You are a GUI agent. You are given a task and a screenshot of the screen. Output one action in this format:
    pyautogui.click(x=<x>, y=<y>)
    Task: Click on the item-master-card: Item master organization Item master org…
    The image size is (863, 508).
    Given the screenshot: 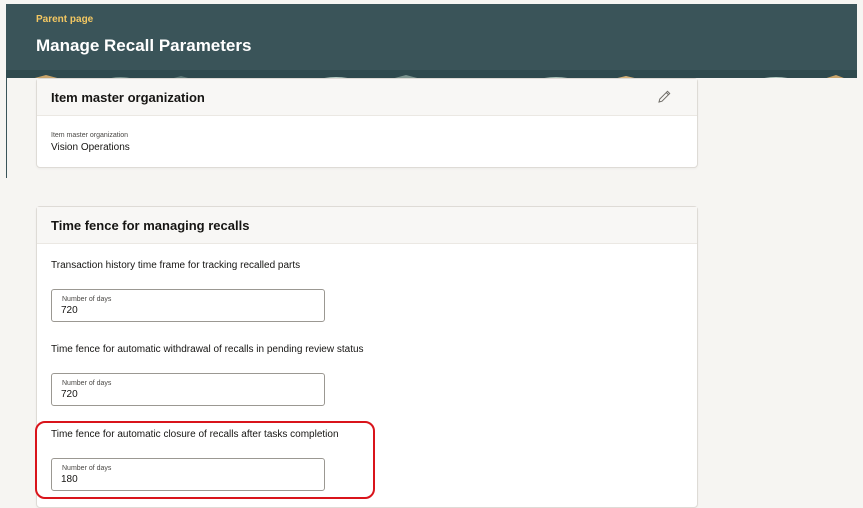 What is the action you would take?
    pyautogui.click(x=367, y=123)
    